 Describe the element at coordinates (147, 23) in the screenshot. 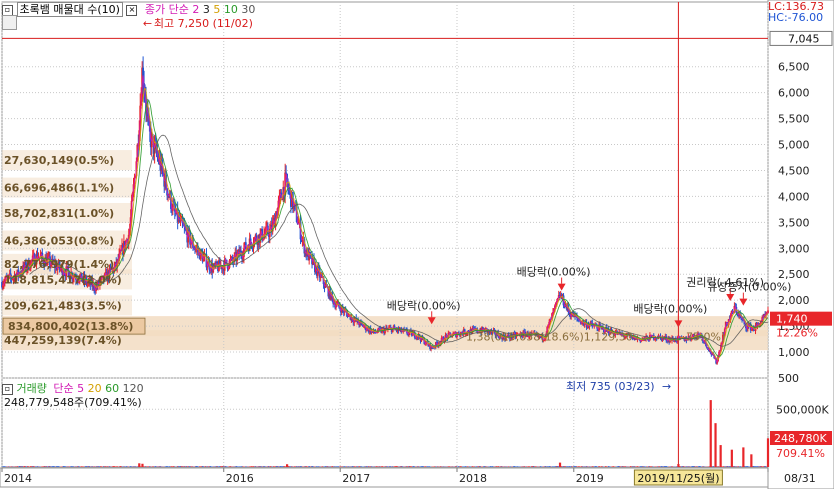

I see `max-marker-icon: ←` at that location.